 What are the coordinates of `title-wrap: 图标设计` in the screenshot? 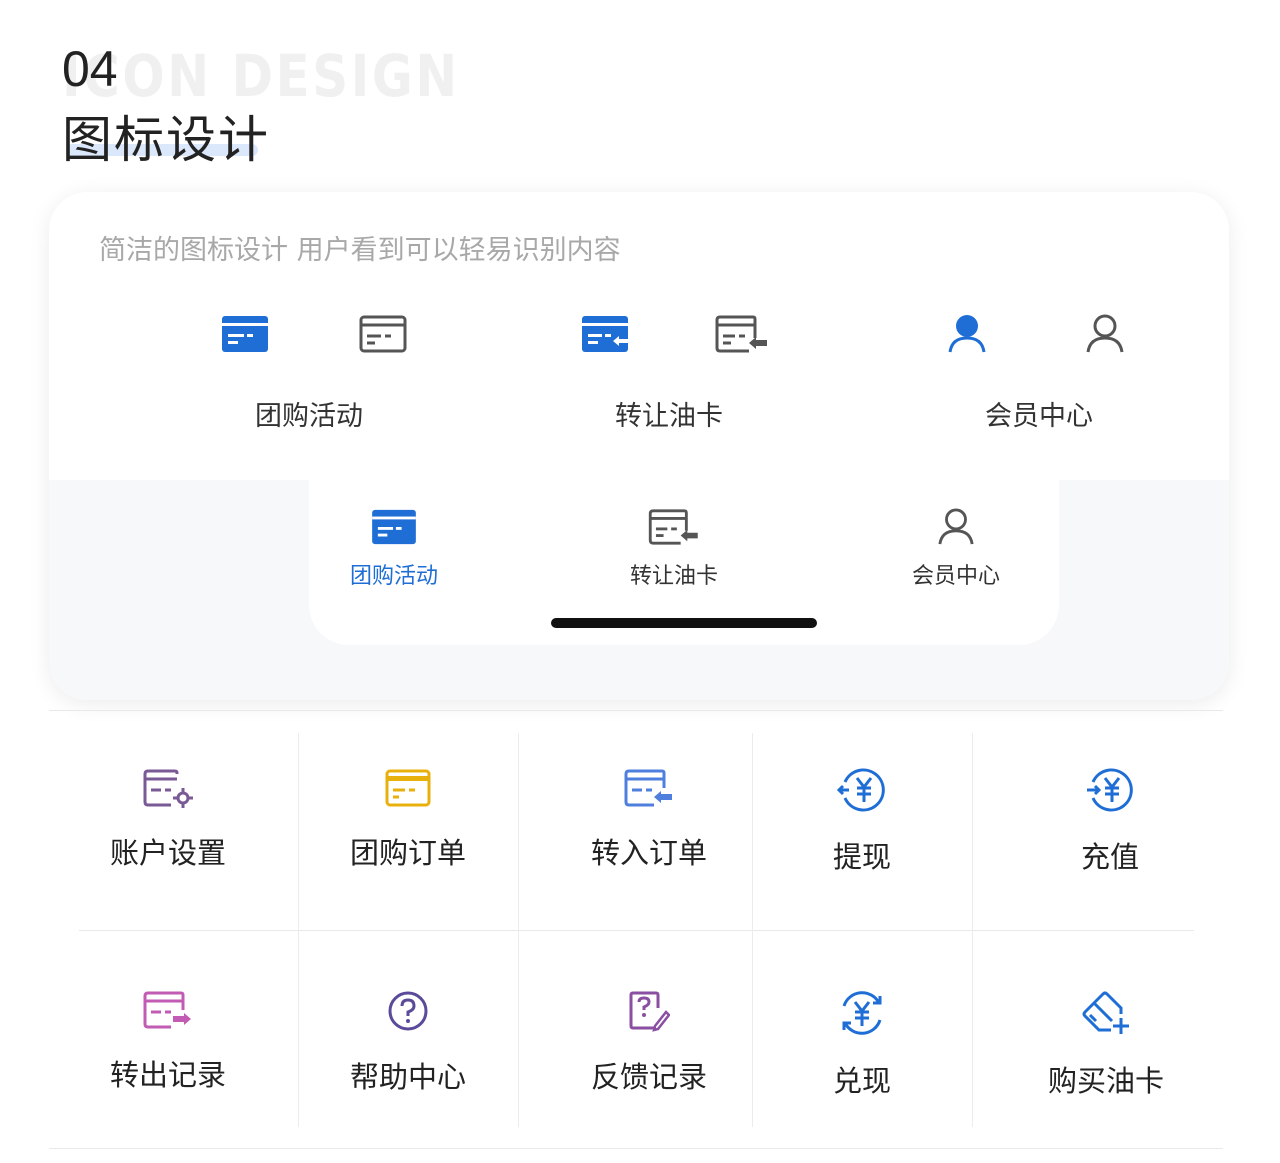 It's located at (166, 136).